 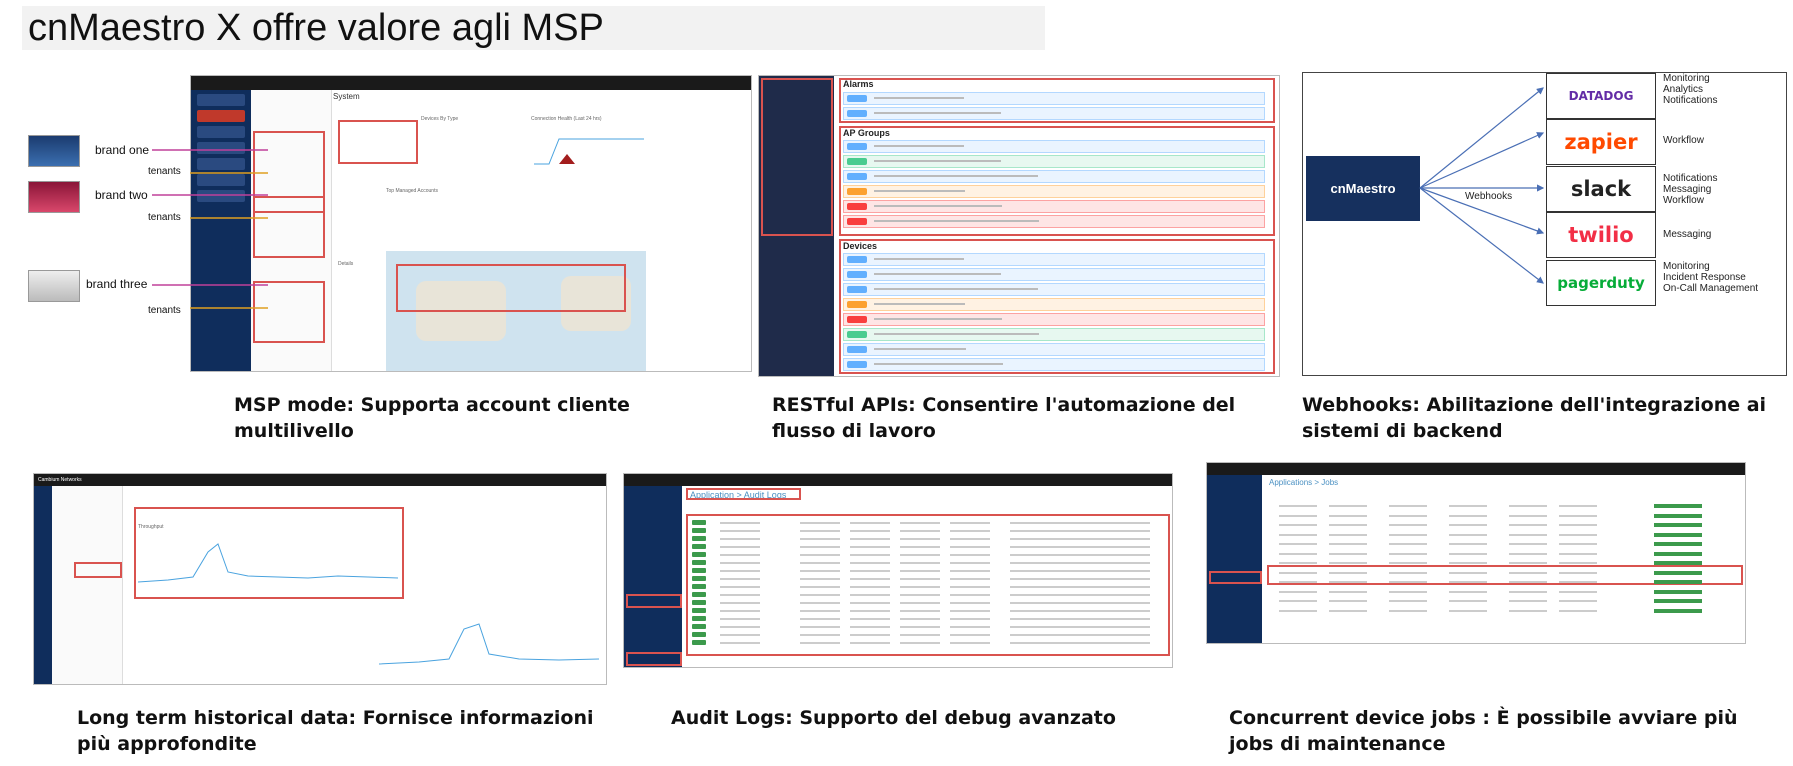 What do you see at coordinates (1690, 100) in the screenshot?
I see `datadog-desc-3: Notifications` at bounding box center [1690, 100].